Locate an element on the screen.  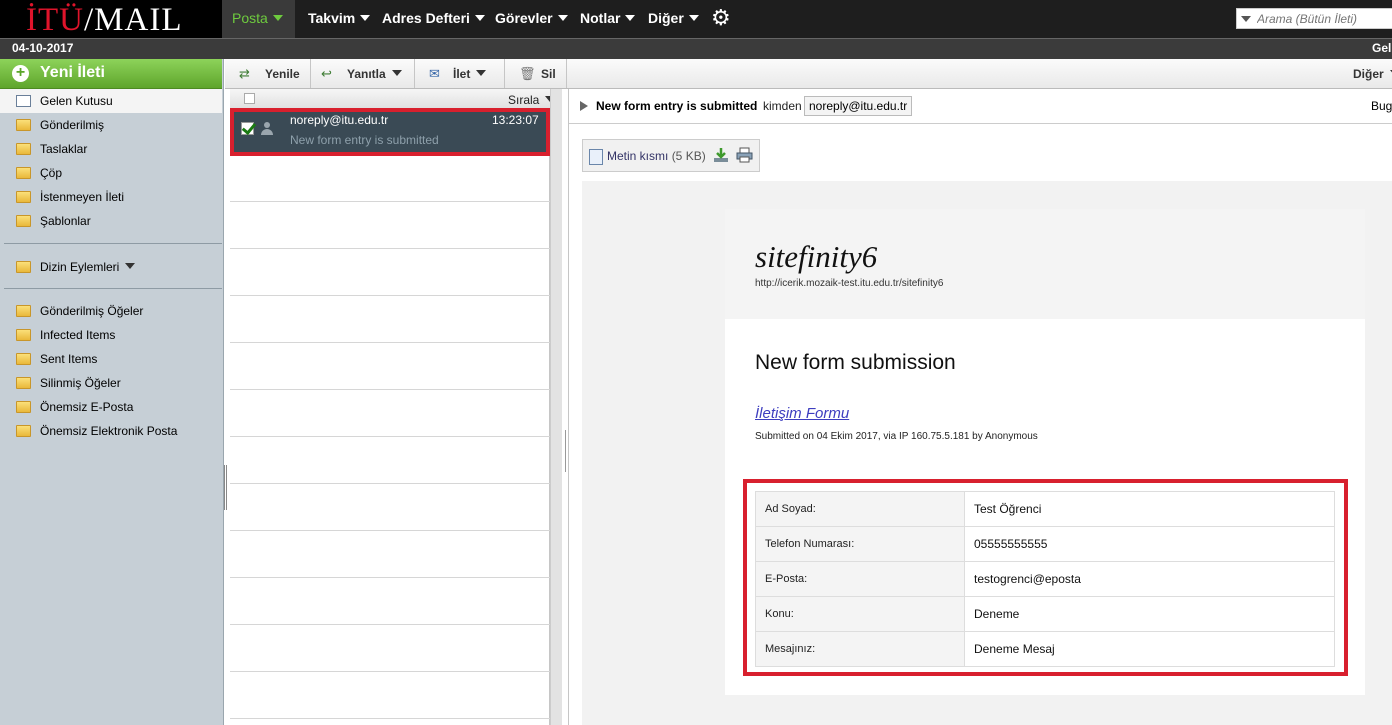
sidebar-item-junk-email: Önemsiz E-Posta is located at coordinates (111, 407).